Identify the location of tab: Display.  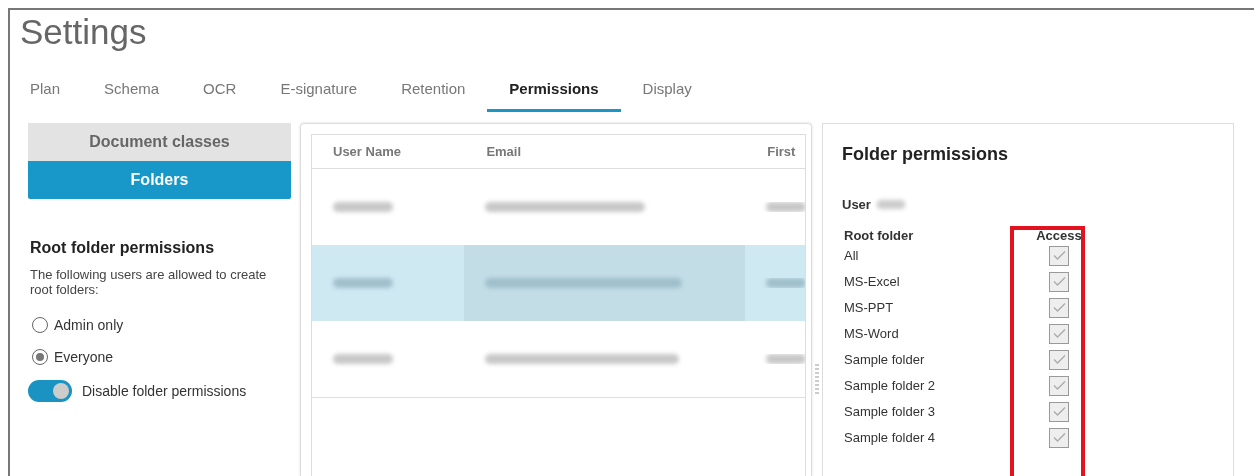
(667, 90).